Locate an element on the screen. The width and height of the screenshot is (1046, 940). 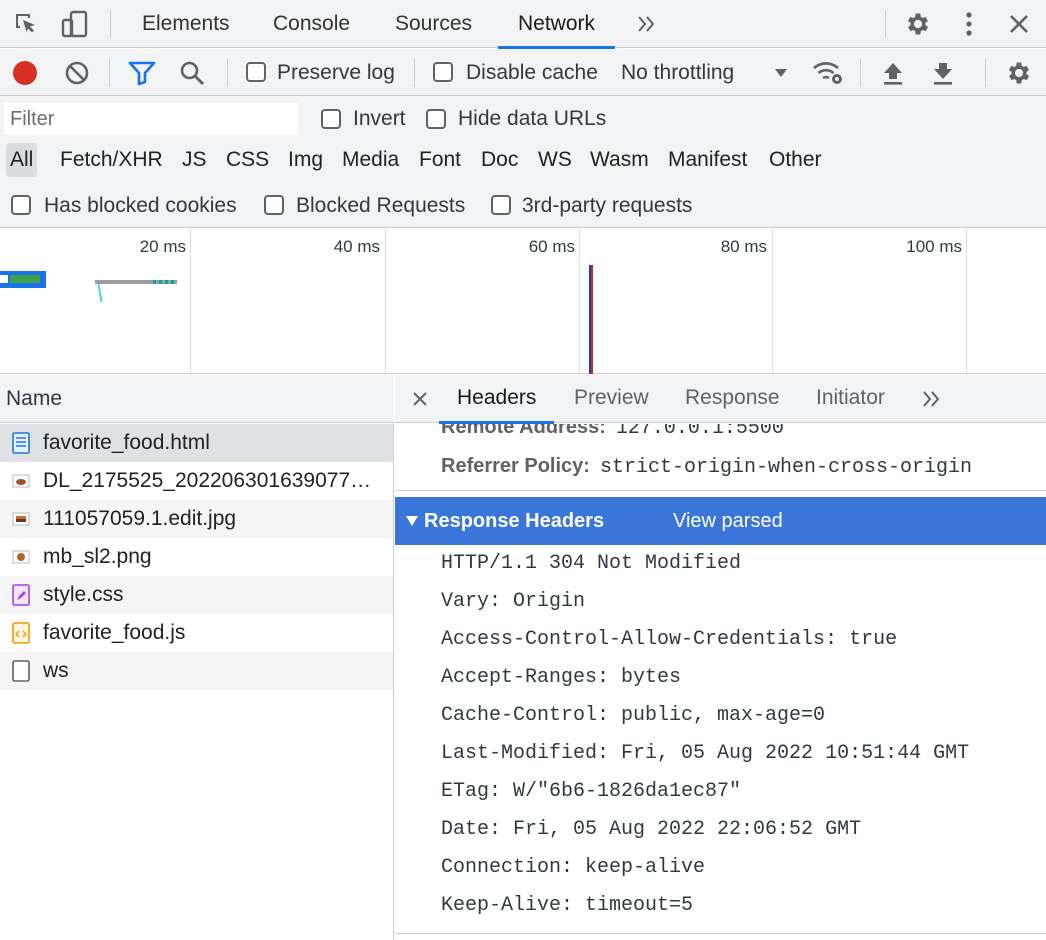
disable-cache-label: Disable cache is located at coordinates (532, 72).